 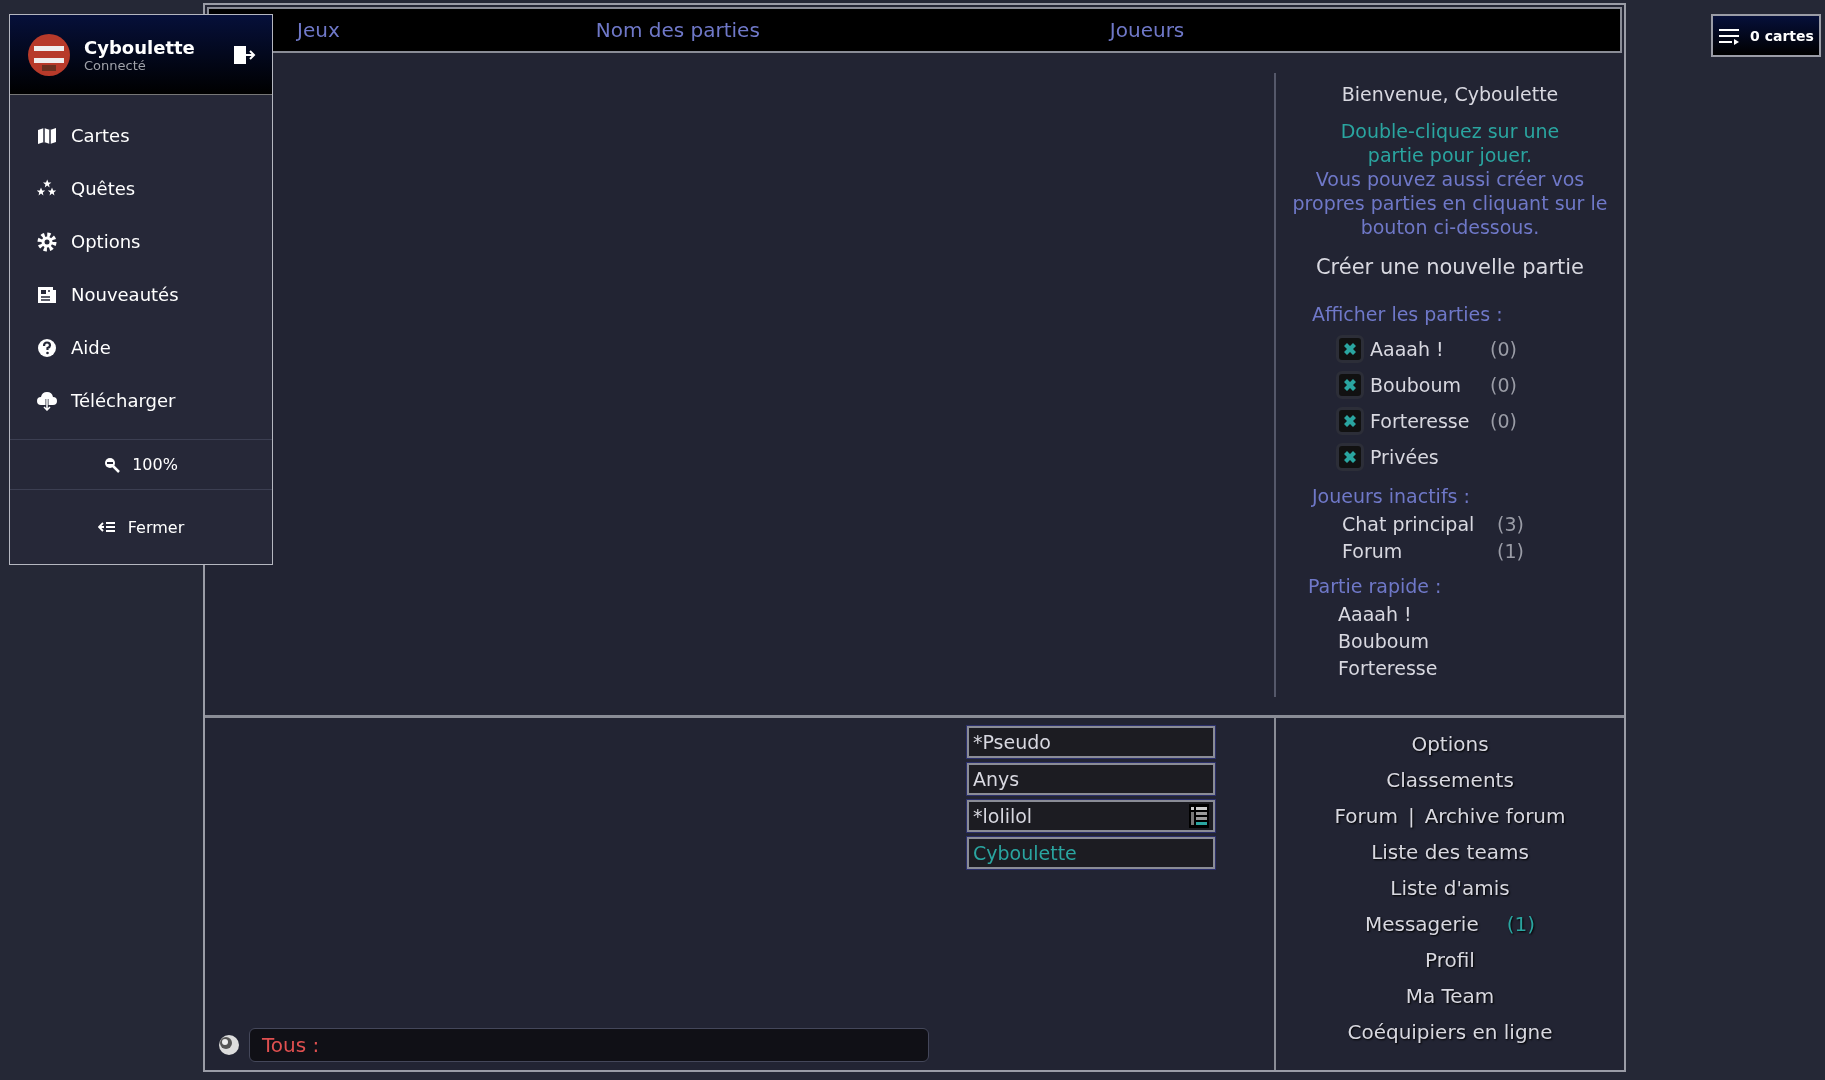 What do you see at coordinates (1450, 997) in the screenshot?
I see `menu-link: Ma Team` at bounding box center [1450, 997].